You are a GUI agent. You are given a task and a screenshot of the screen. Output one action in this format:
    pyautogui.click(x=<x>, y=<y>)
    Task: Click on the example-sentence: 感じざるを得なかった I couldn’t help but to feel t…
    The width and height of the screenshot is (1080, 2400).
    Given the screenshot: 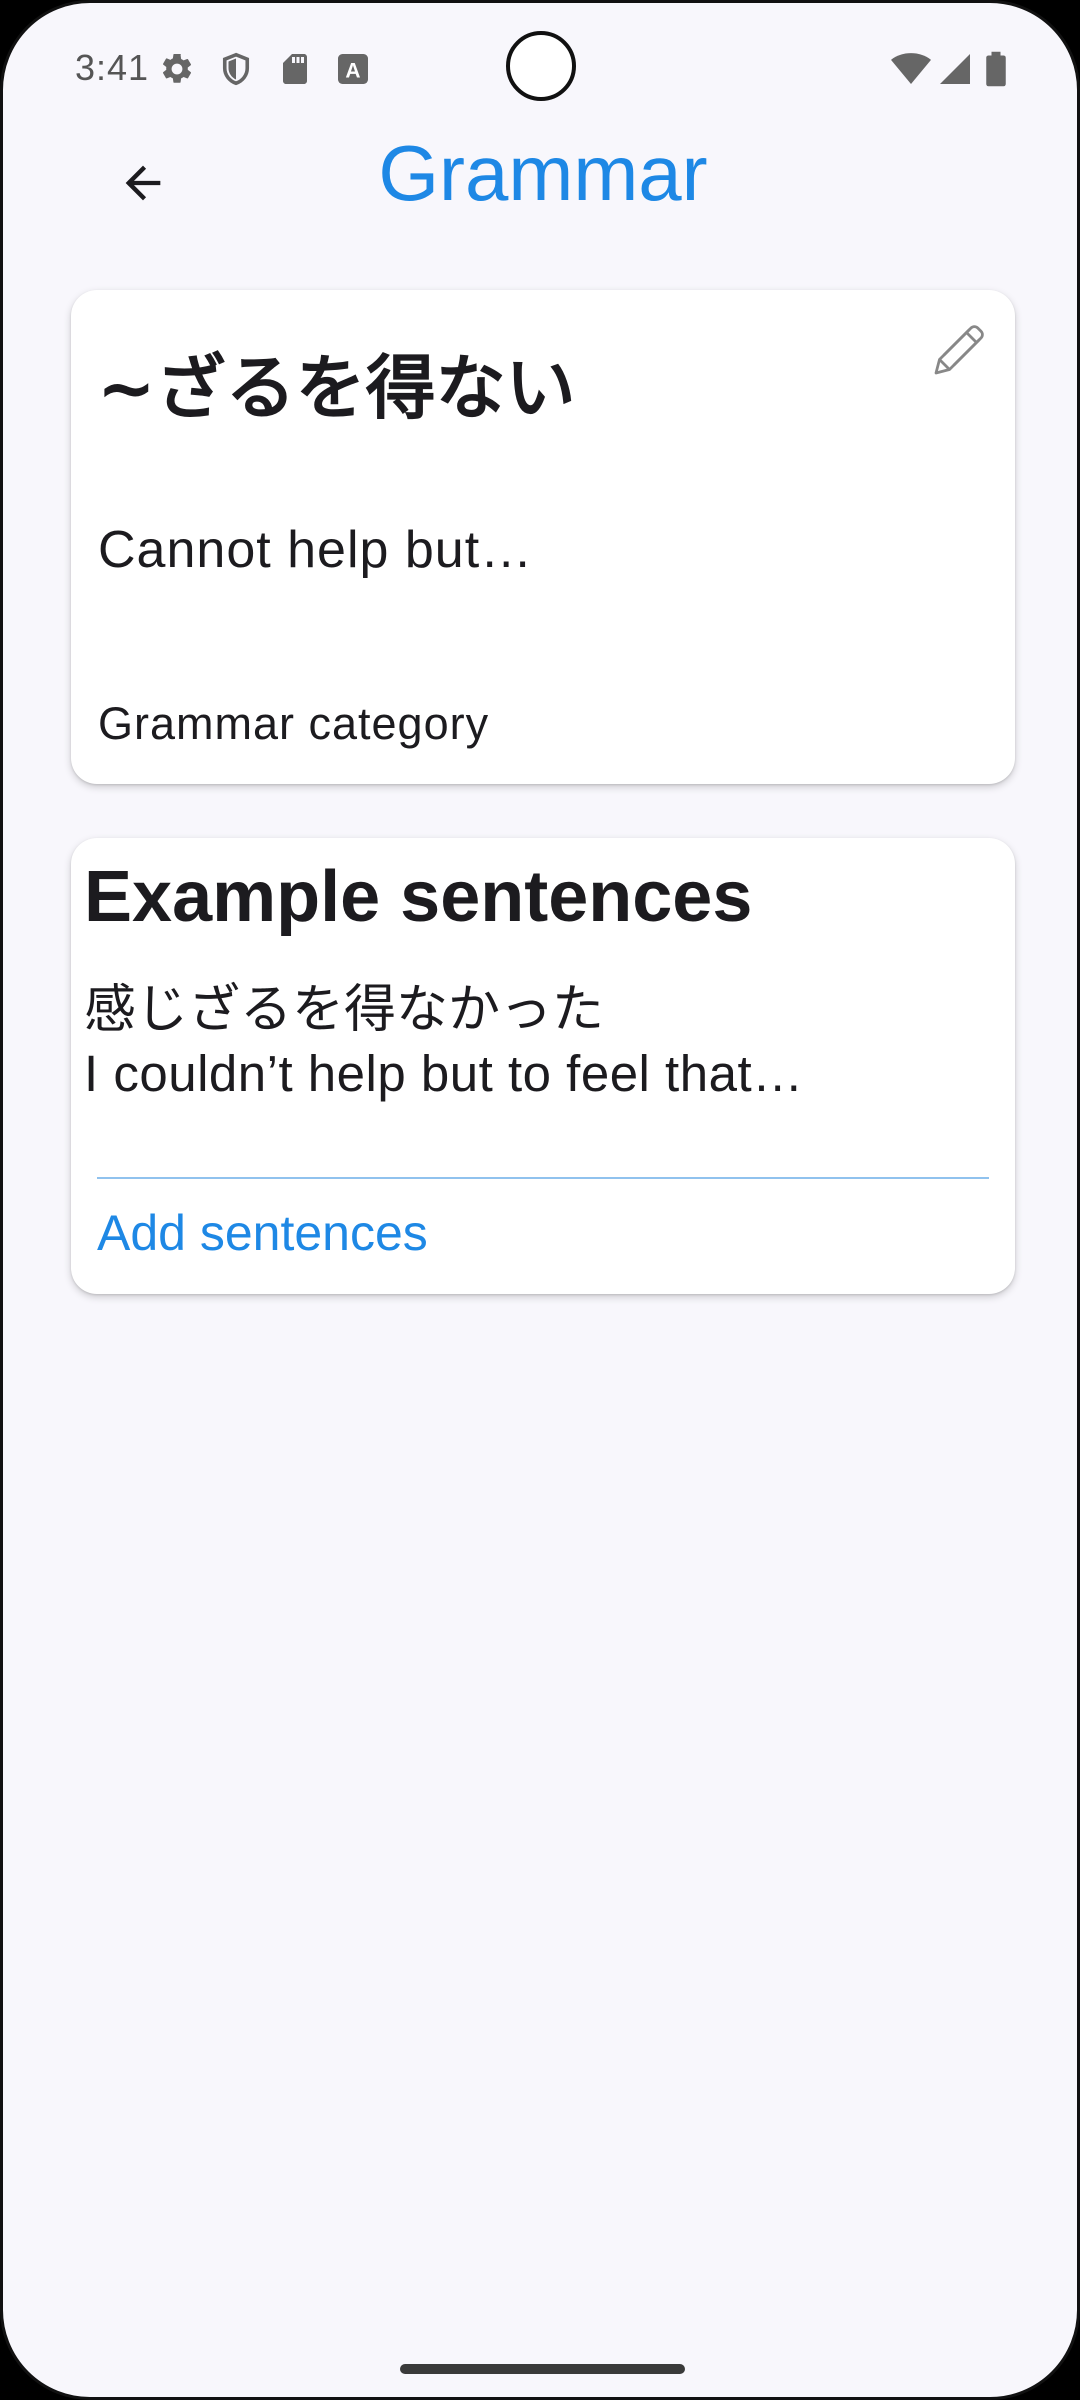 What is the action you would take?
    pyautogui.click(x=444, y=1042)
    